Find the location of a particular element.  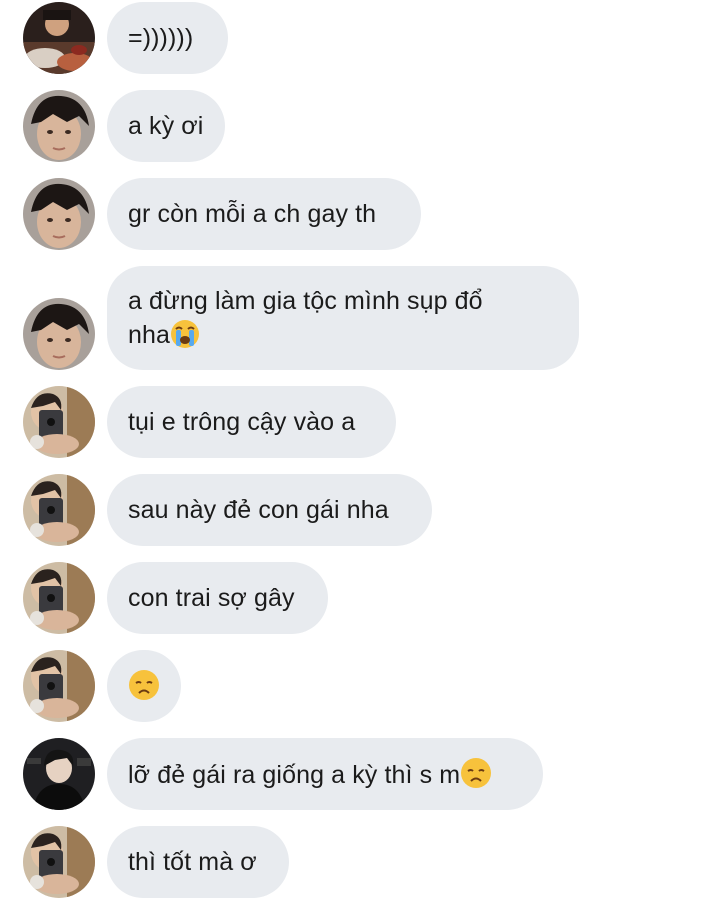

message-bubble: gr còn mỗi a ch gay th is located at coordinates (264, 214).